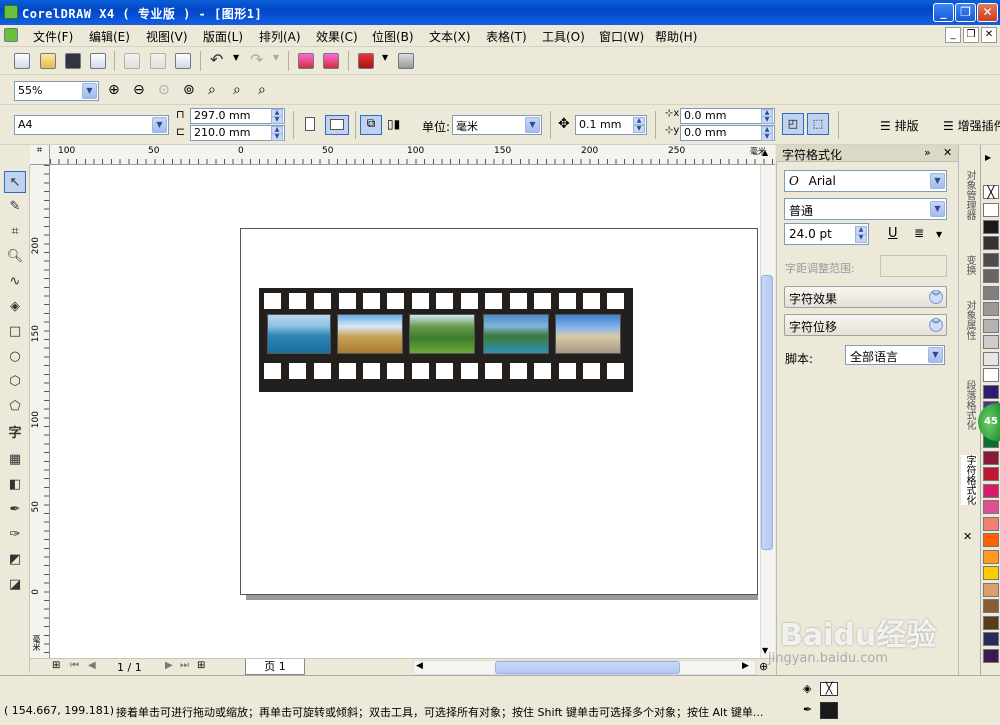 The image size is (1000, 725). Describe the element at coordinates (371, 125) in the screenshot. I see `all-pages-icon: ⧉` at that location.